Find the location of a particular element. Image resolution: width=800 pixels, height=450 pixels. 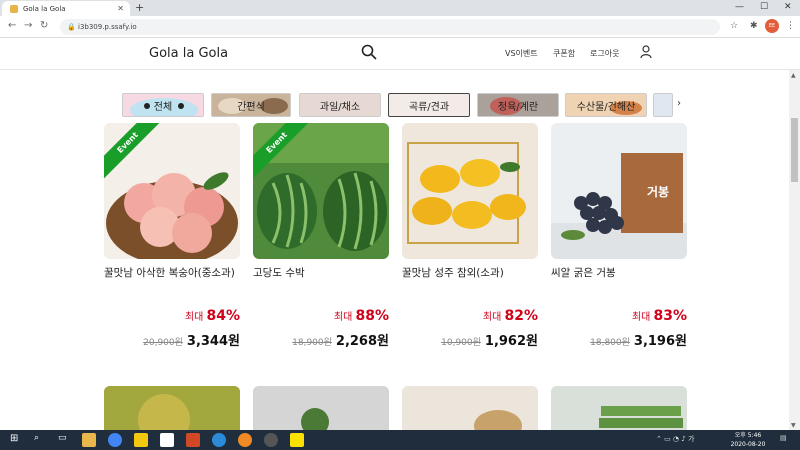

tab-title: Gola la Gola is located at coordinates (44, 8).